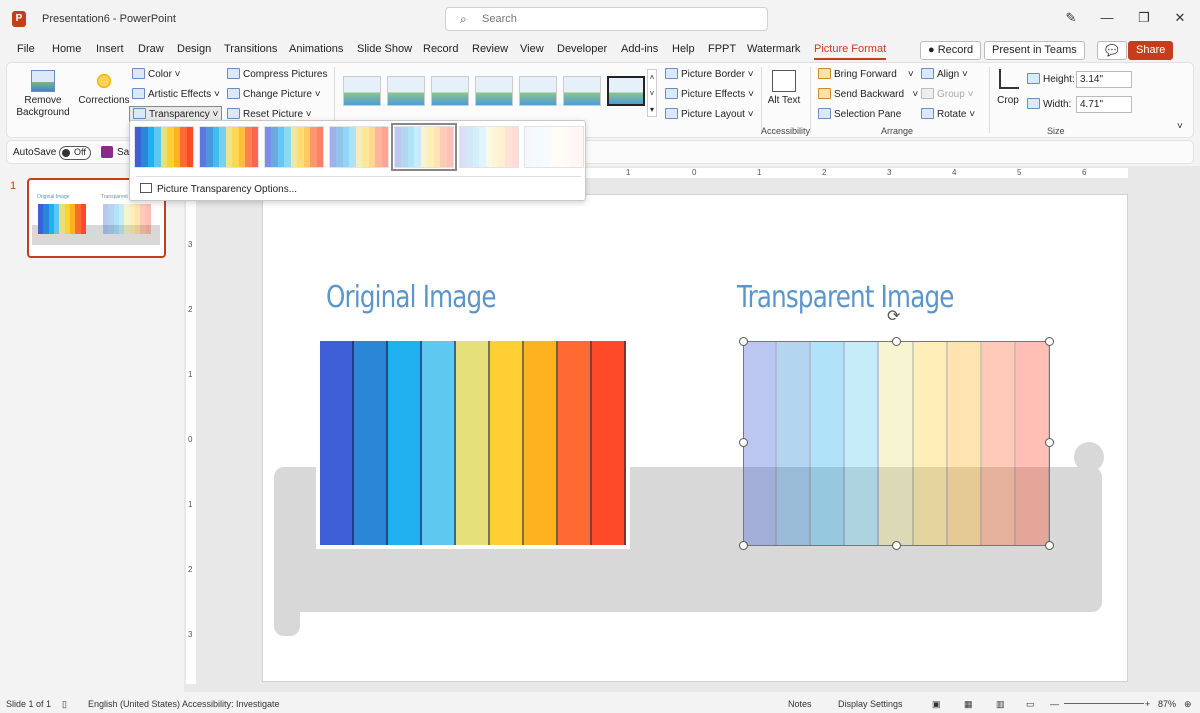 This screenshot has width=1200, height=713. Describe the element at coordinates (709, 94) in the screenshot. I see `picture-effects-button: Picture Effects ˅` at that location.